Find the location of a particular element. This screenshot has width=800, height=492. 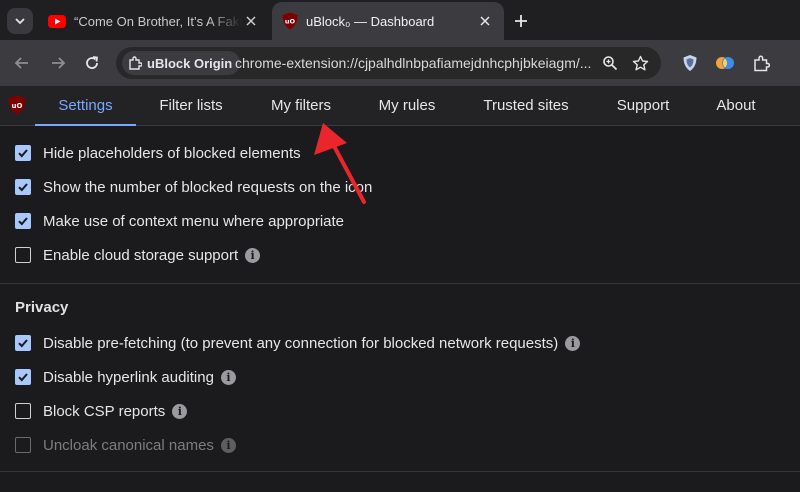

reload-button is located at coordinates (92, 63).